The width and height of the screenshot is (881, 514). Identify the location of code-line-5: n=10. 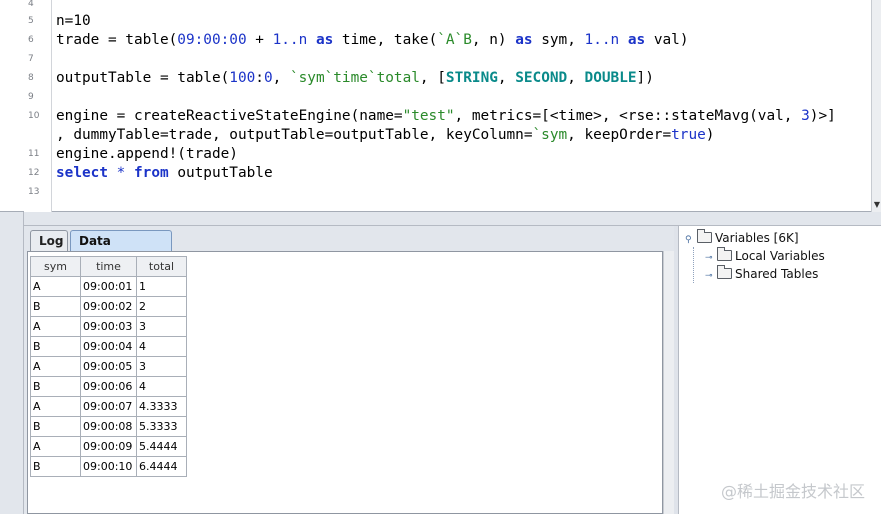
(73, 21).